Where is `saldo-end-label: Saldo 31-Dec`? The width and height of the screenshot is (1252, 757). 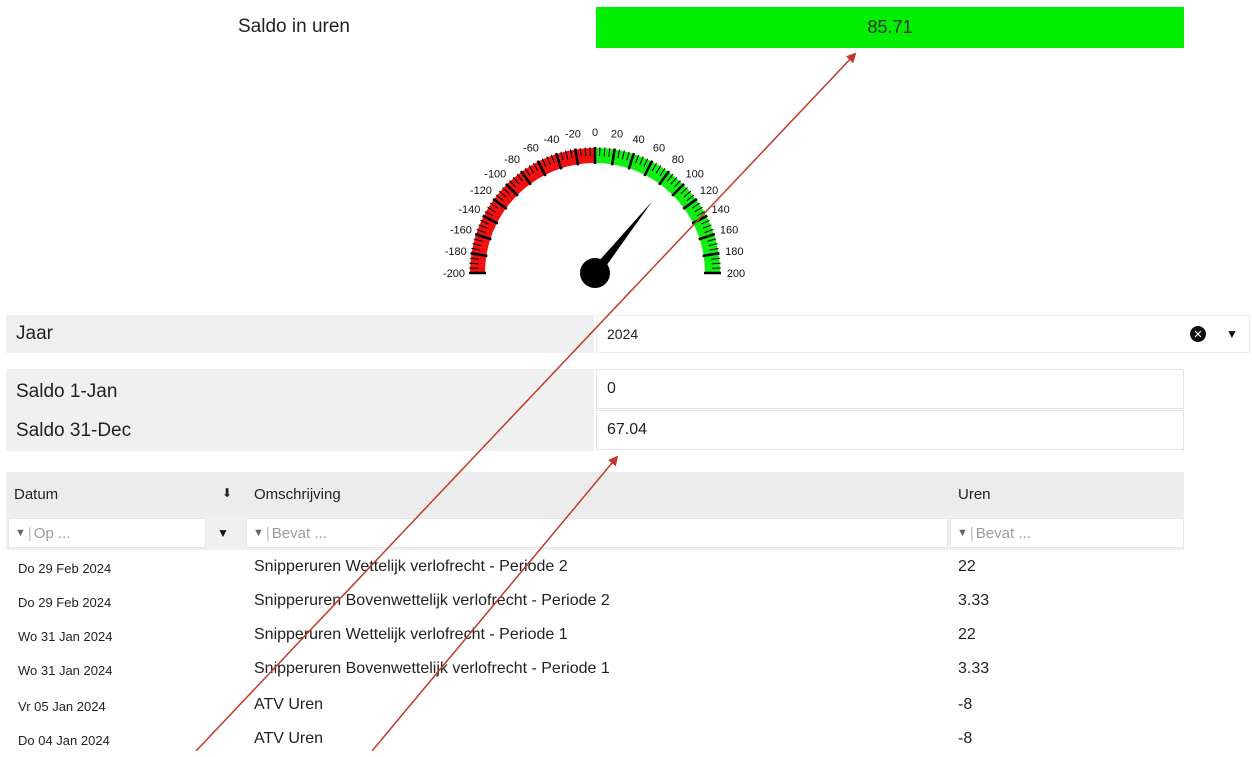
saldo-end-label: Saldo 31-Dec is located at coordinates (73, 431).